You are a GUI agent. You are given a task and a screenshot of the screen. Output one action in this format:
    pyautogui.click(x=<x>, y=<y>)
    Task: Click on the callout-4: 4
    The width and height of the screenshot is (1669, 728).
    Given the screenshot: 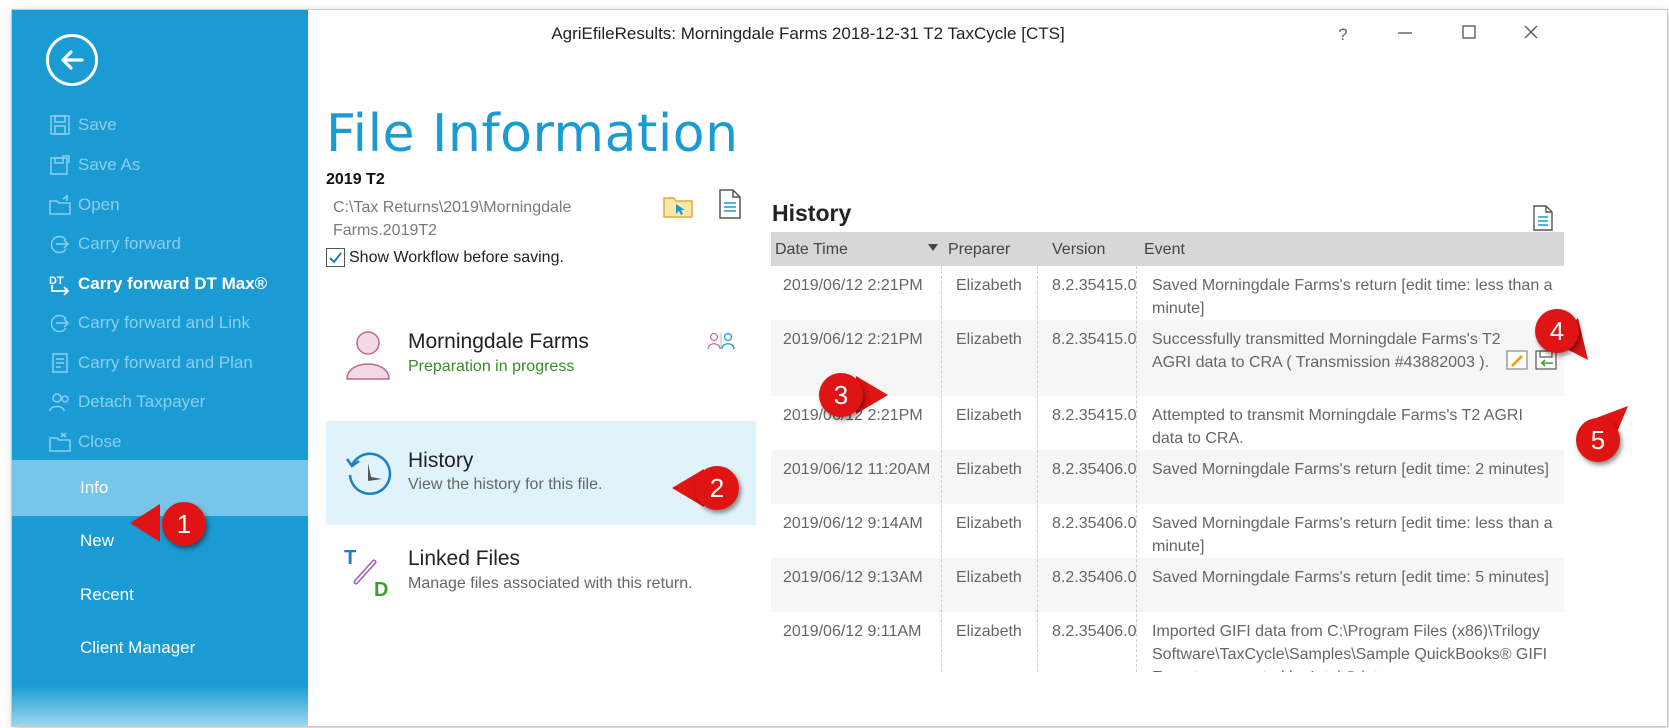 What is the action you would take?
    pyautogui.click(x=1557, y=331)
    